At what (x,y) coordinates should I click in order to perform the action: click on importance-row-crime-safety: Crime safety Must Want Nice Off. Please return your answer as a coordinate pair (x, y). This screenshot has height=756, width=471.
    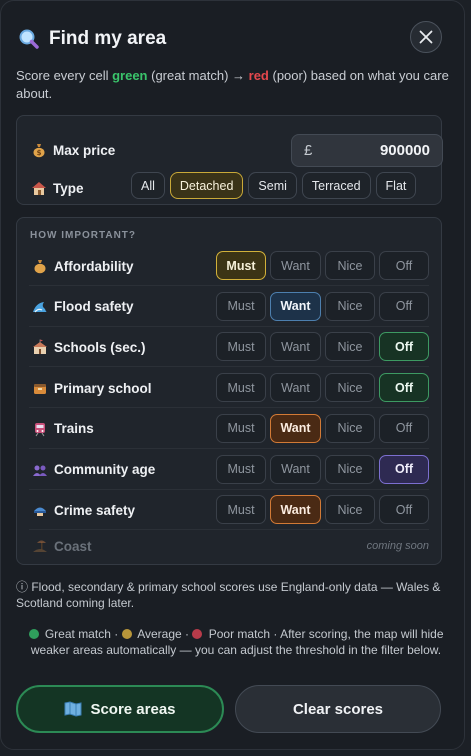
    Looking at the image, I should click on (229, 510).